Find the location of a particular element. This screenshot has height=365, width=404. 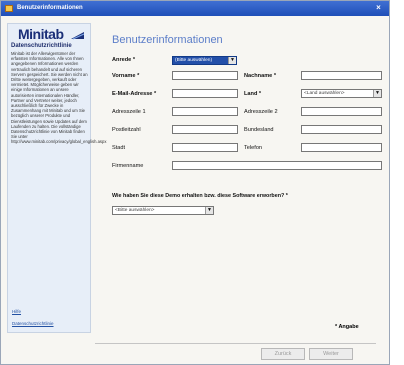

help-link: Hilfe is located at coordinates (16, 311).